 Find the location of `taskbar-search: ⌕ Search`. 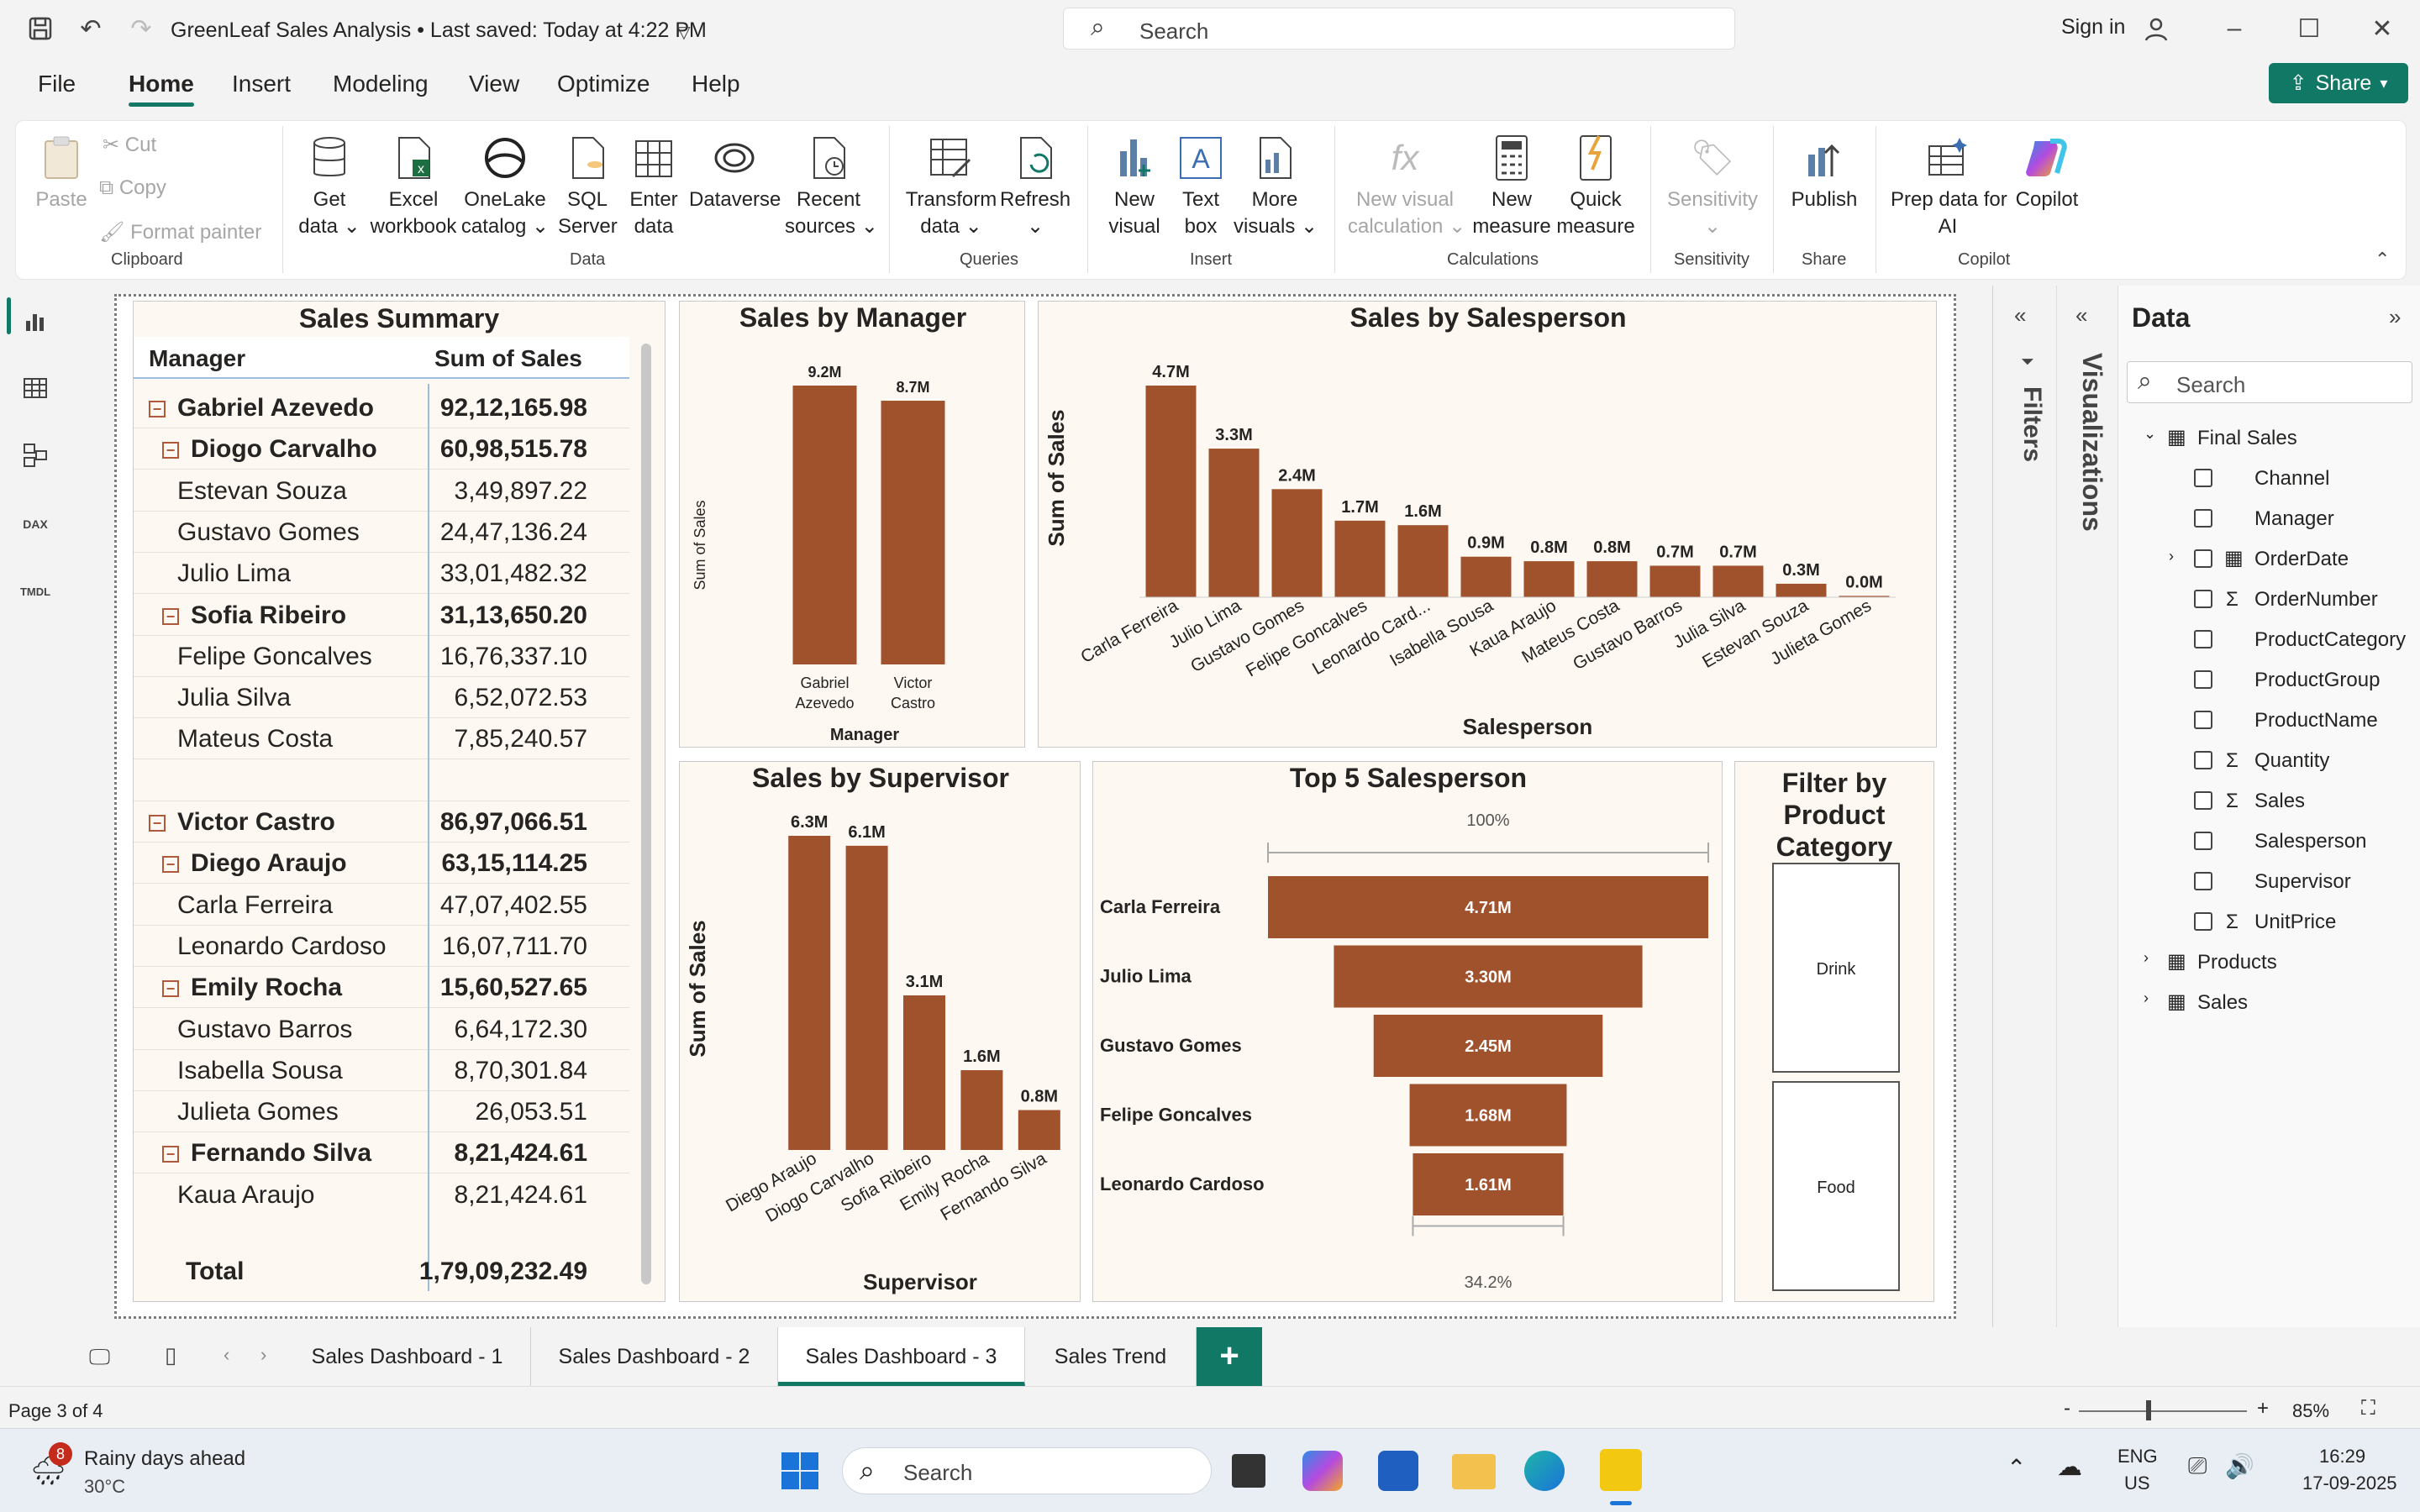

taskbar-search: ⌕ Search is located at coordinates (1027, 1470).